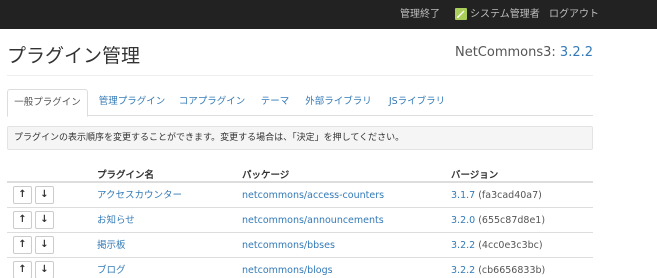 This screenshot has height=278, width=657. What do you see at coordinates (111, 245) in the screenshot?
I see `plugin-name-link: 掲示板` at bounding box center [111, 245].